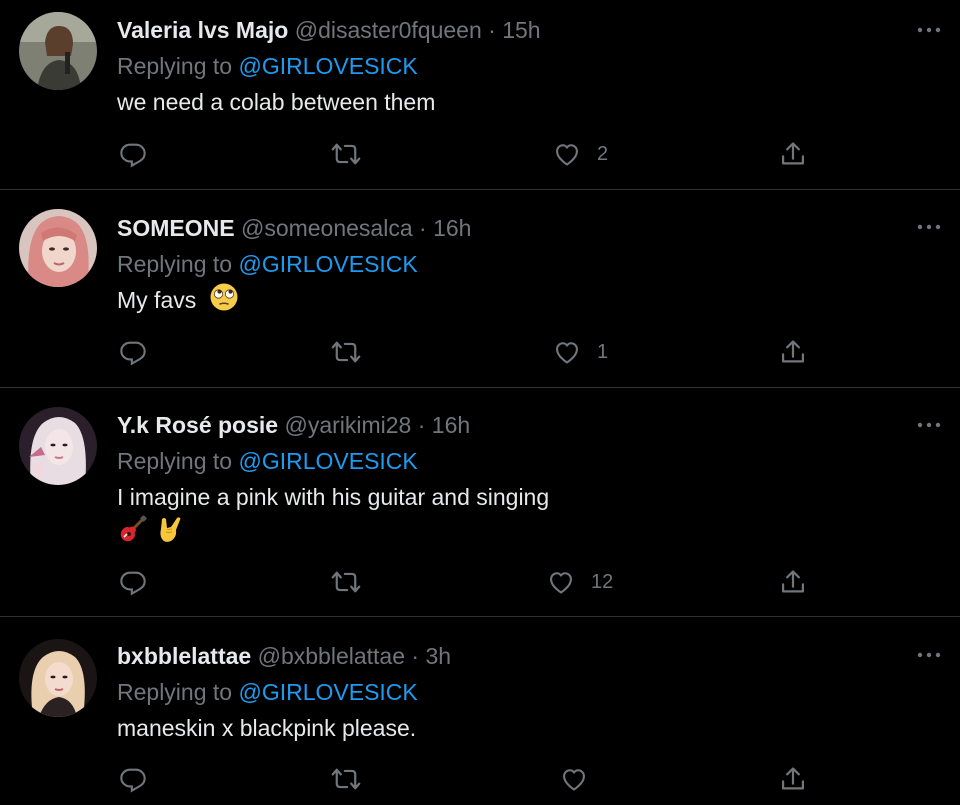 This screenshot has height=805, width=960. Describe the element at coordinates (132, 535) in the screenshot. I see `guitar-emoji` at that location.